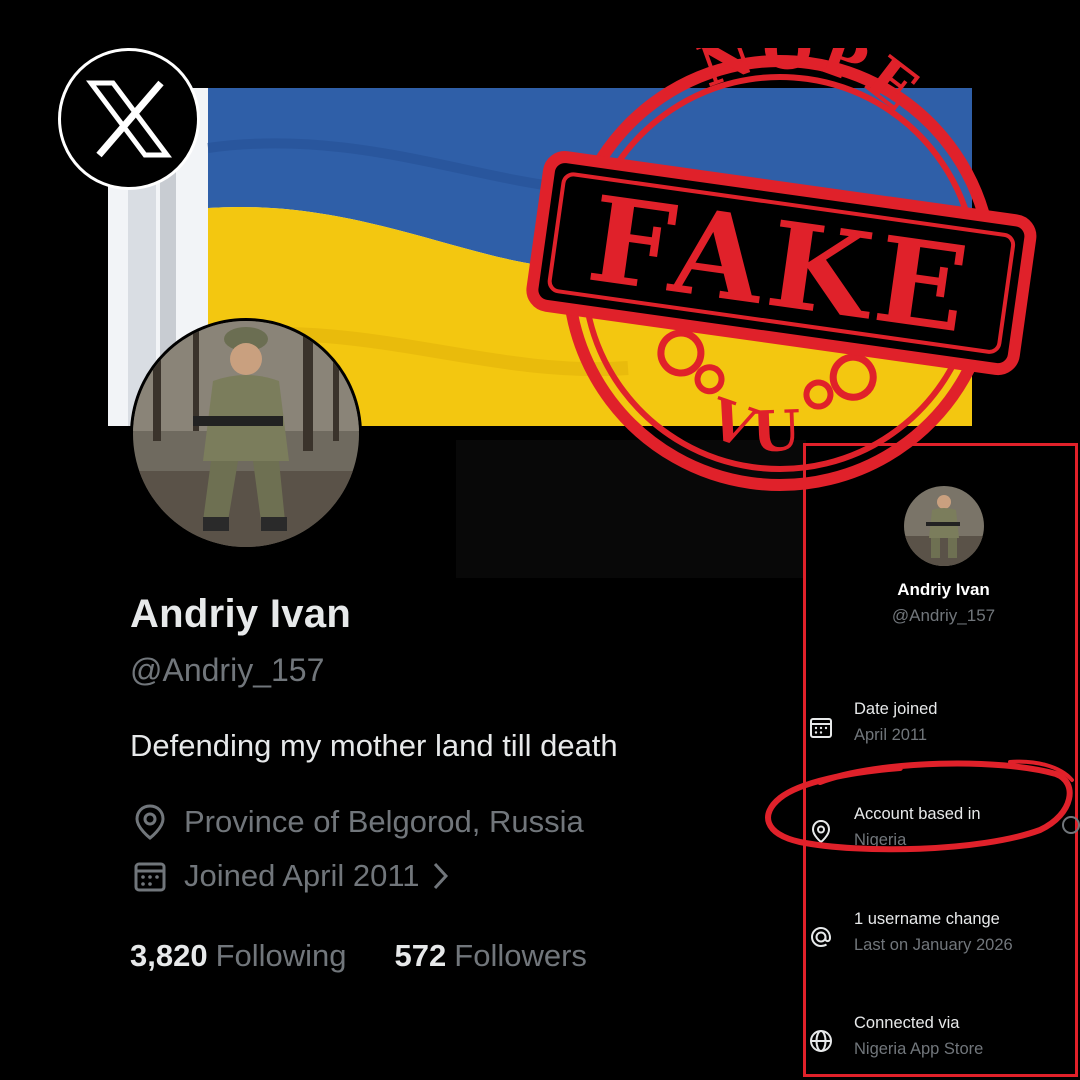 This screenshot has height=1080, width=1080. What do you see at coordinates (520, 955) in the screenshot?
I see `followers-label: Followers` at bounding box center [520, 955].